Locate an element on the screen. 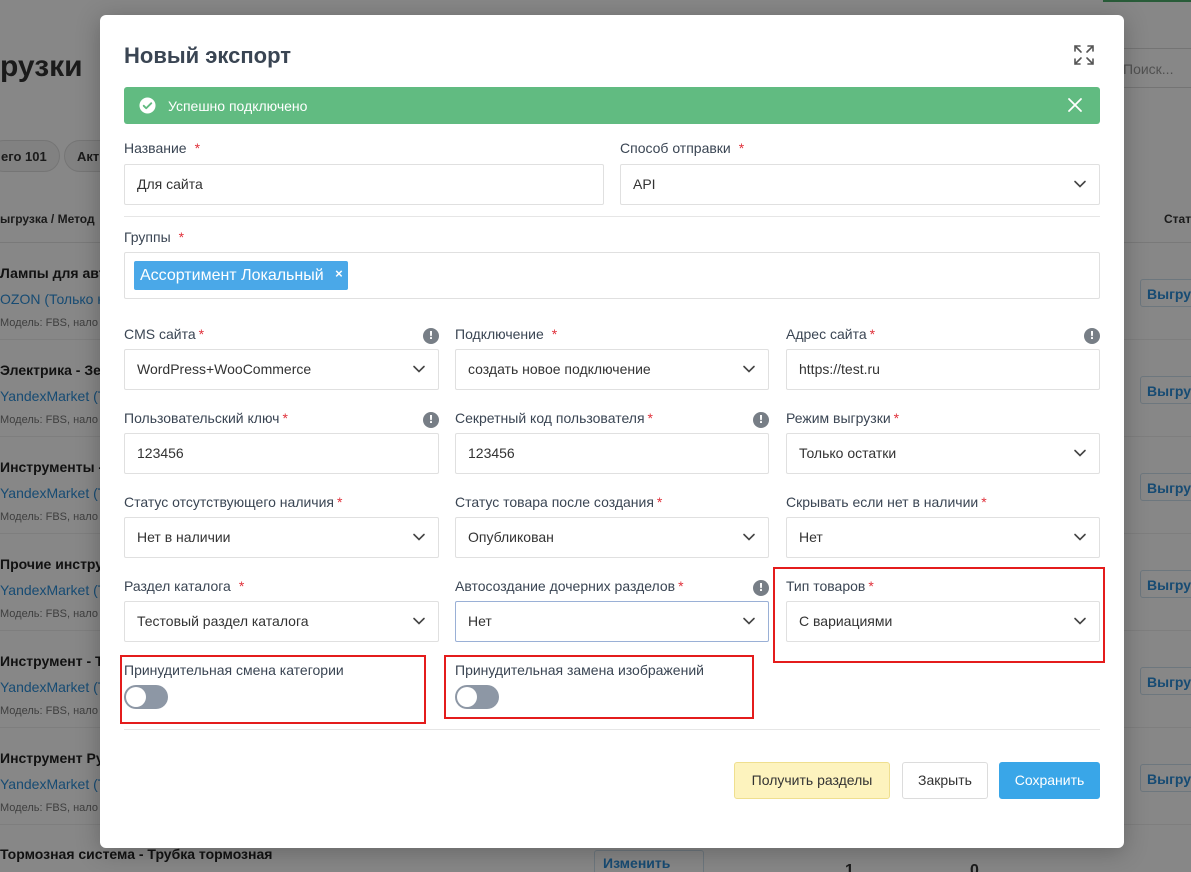  connection-label: Подключение * is located at coordinates (506, 334).